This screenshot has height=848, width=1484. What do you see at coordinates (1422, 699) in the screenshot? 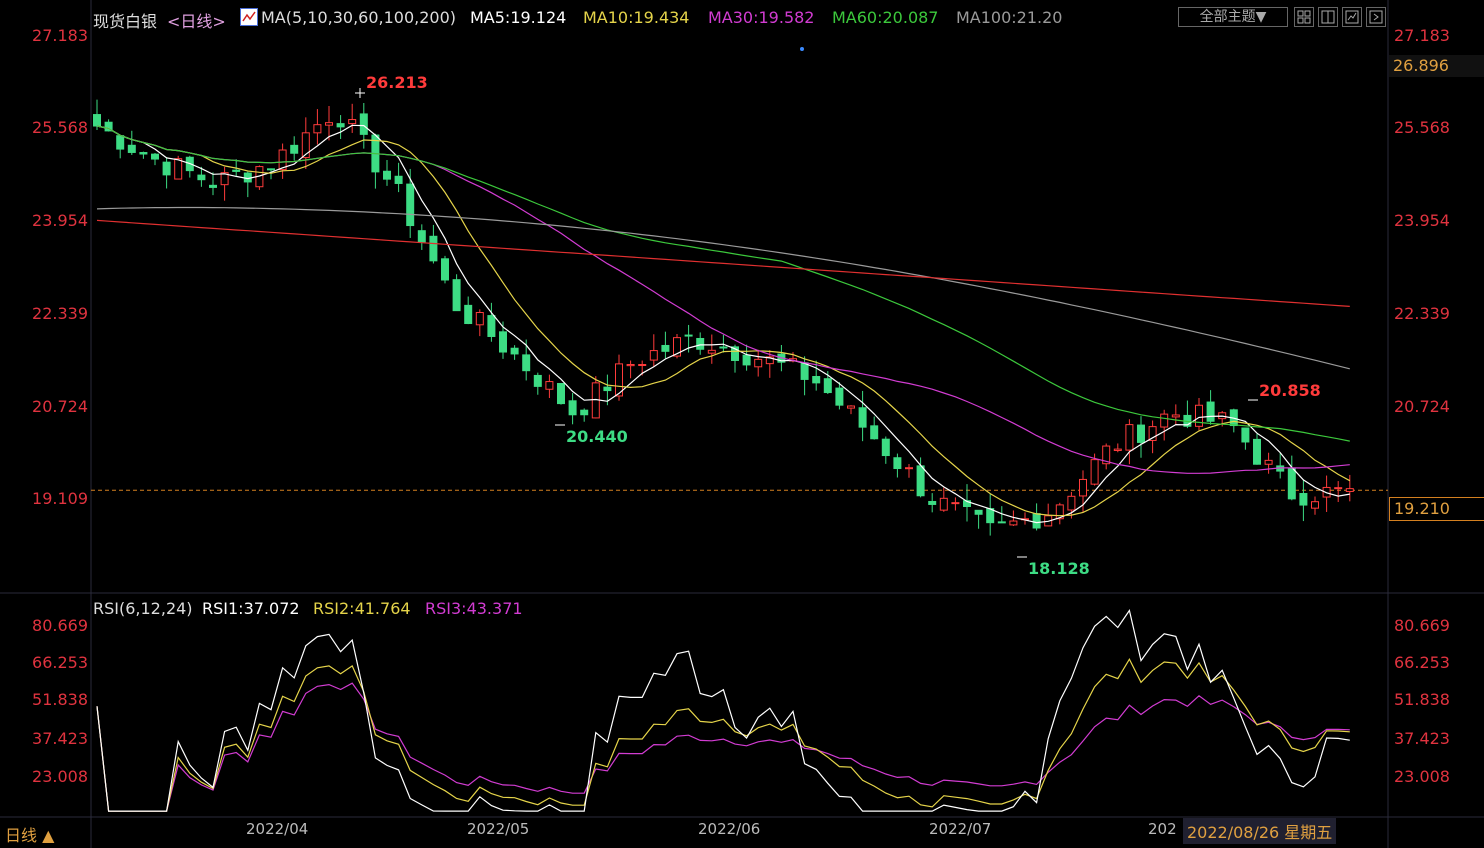
I see `rsi-tick-right: 51.838` at bounding box center [1422, 699].